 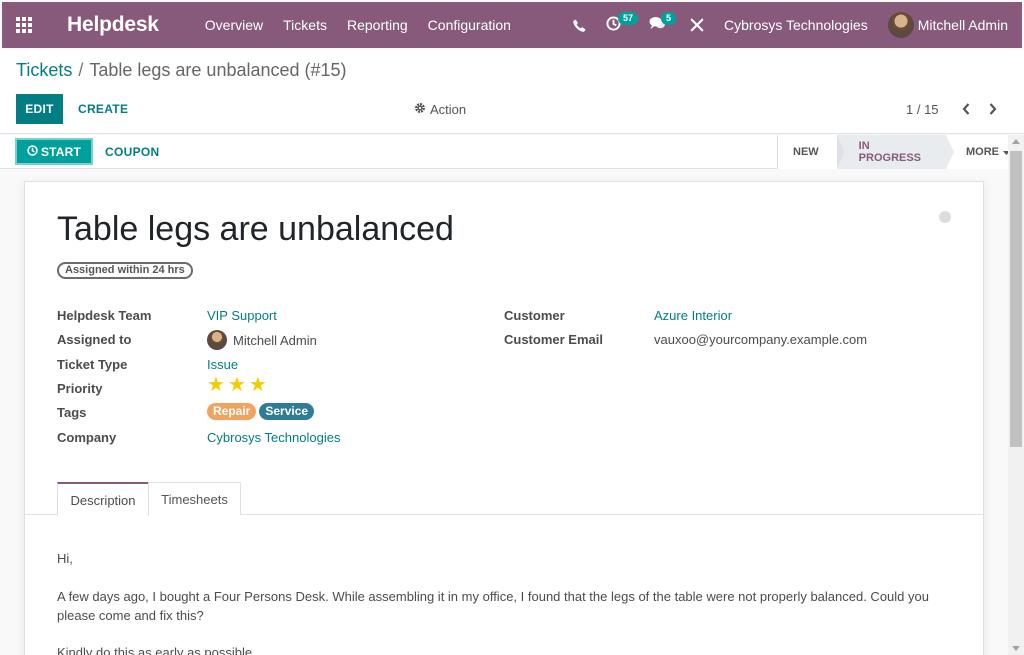 I want to click on scroll-down-icon, so click(x=1016, y=648).